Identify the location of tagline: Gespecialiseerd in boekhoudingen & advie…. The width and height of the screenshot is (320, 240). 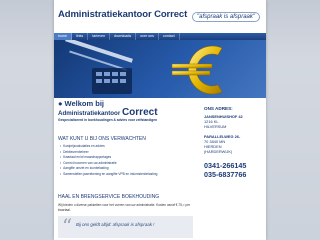
(108, 120).